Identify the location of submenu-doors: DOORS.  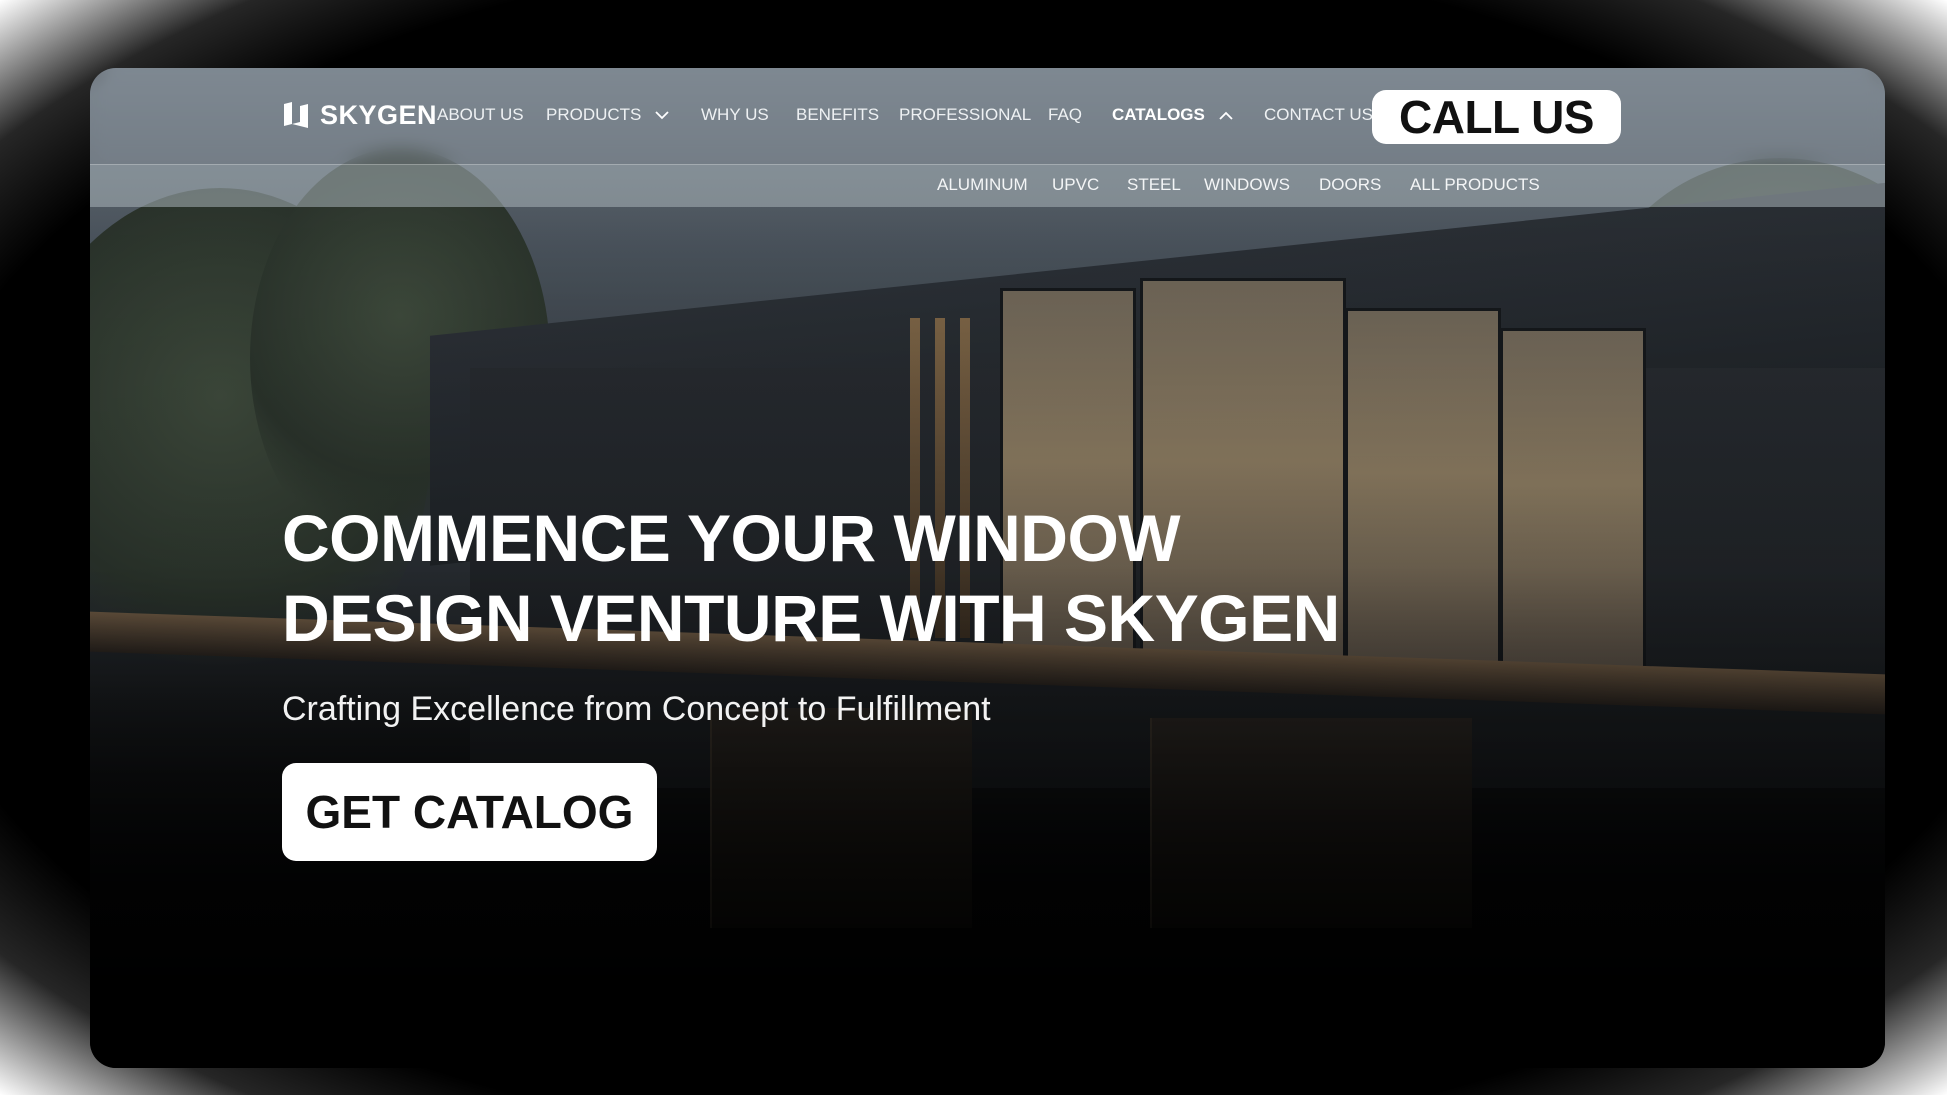
(1350, 185).